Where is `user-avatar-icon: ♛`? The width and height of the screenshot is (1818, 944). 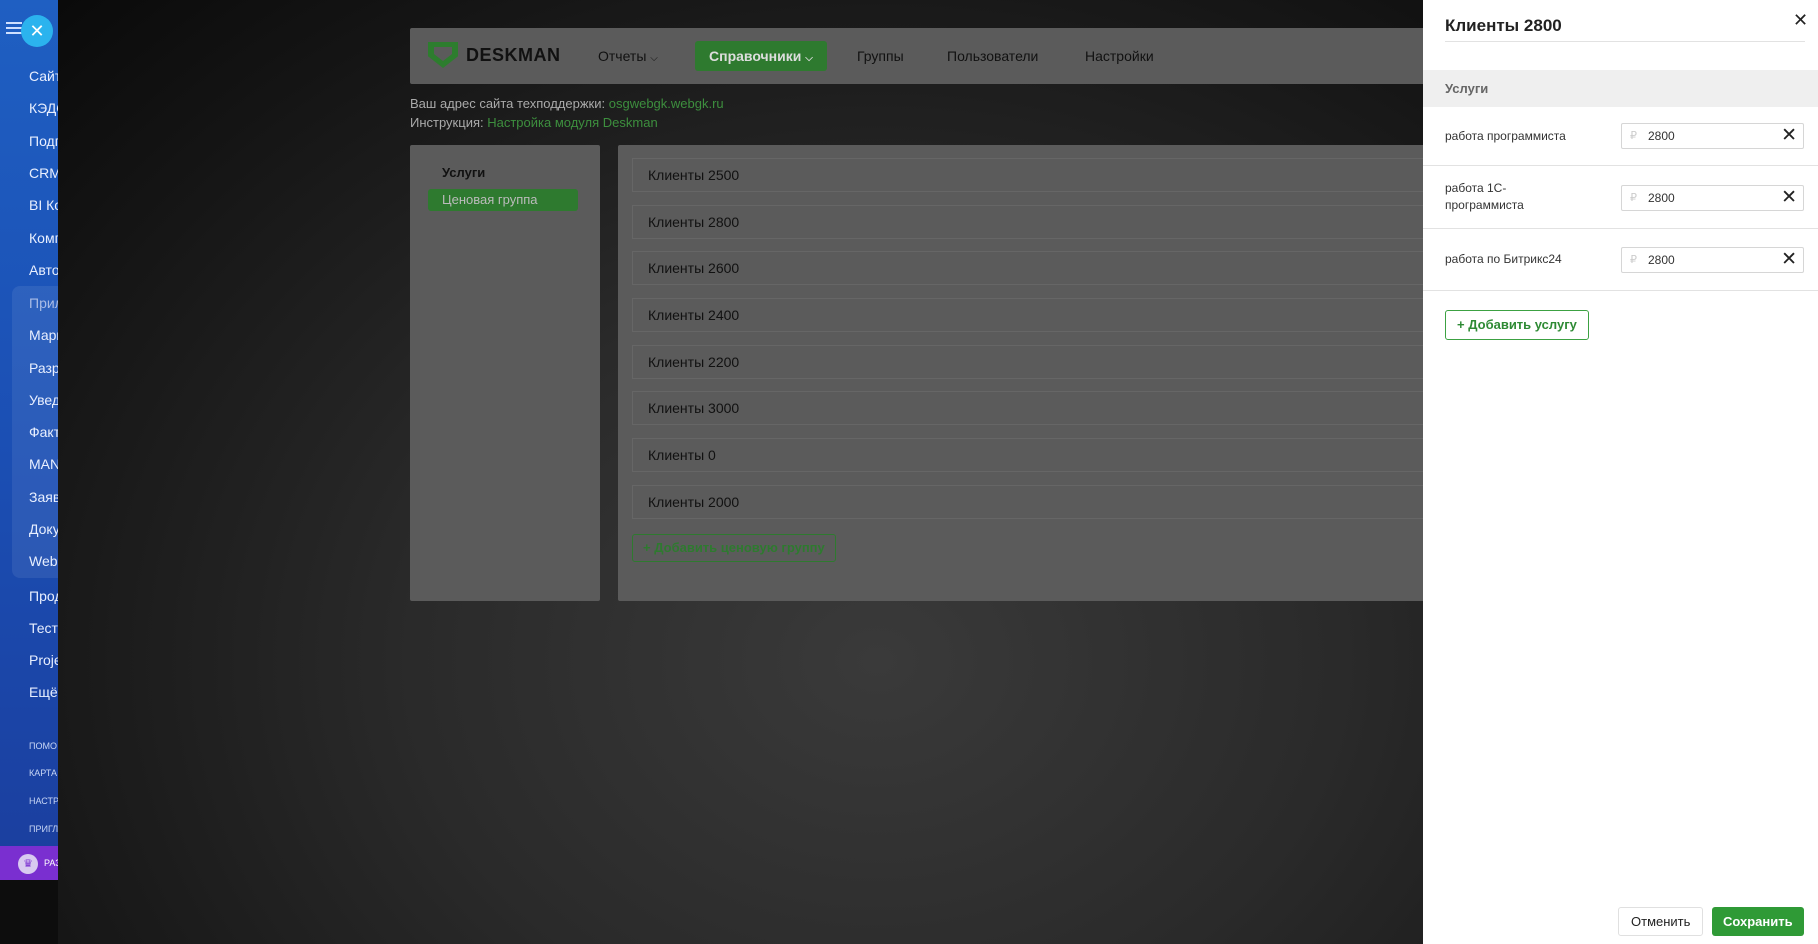
user-avatar-icon: ♛ is located at coordinates (28, 864).